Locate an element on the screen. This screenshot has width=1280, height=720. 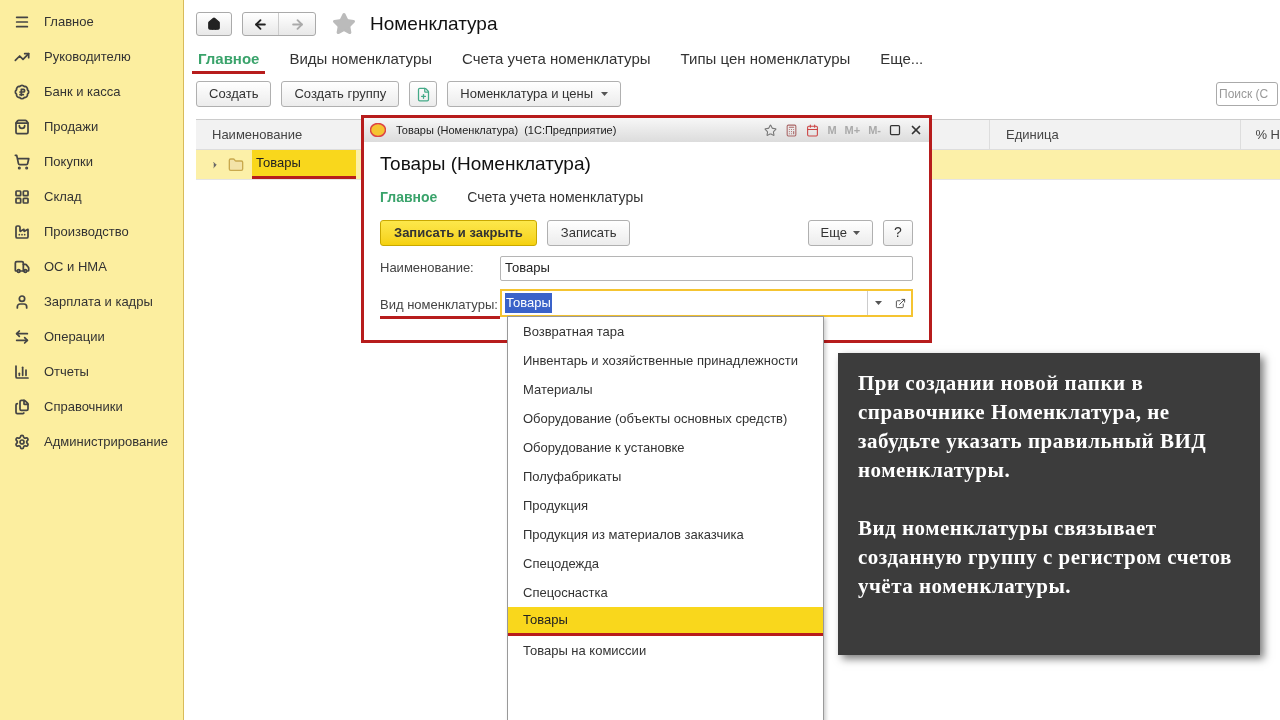
note-text: Вид номенклатуры связывает созданную группу с регистром счетов учёта номенклатуры. is located at coordinates (1045, 557).